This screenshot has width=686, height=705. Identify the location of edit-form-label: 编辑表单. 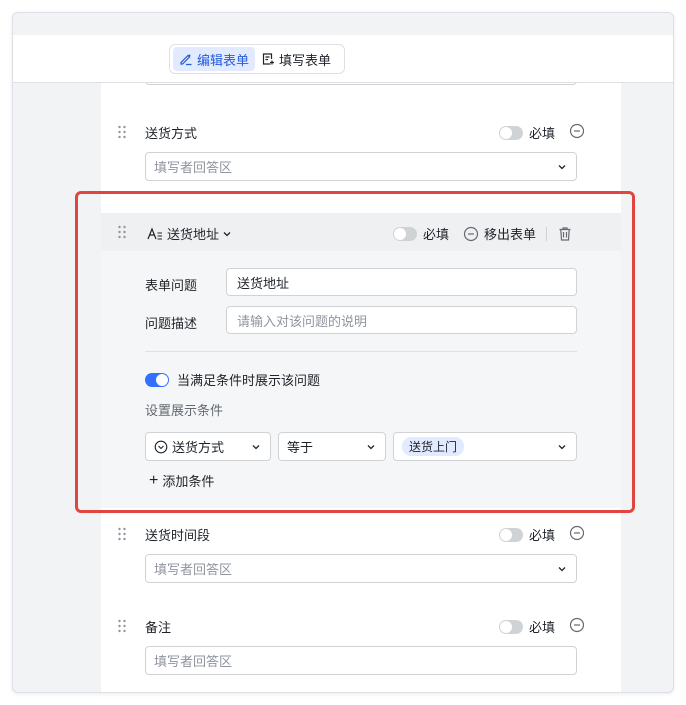
(223, 60).